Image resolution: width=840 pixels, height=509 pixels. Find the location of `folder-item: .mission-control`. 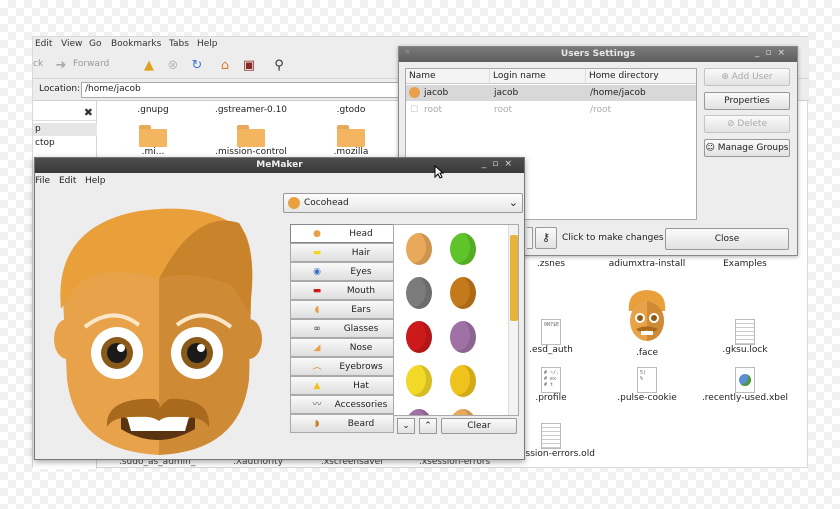

folder-item: .mission-control is located at coordinates (251, 141).